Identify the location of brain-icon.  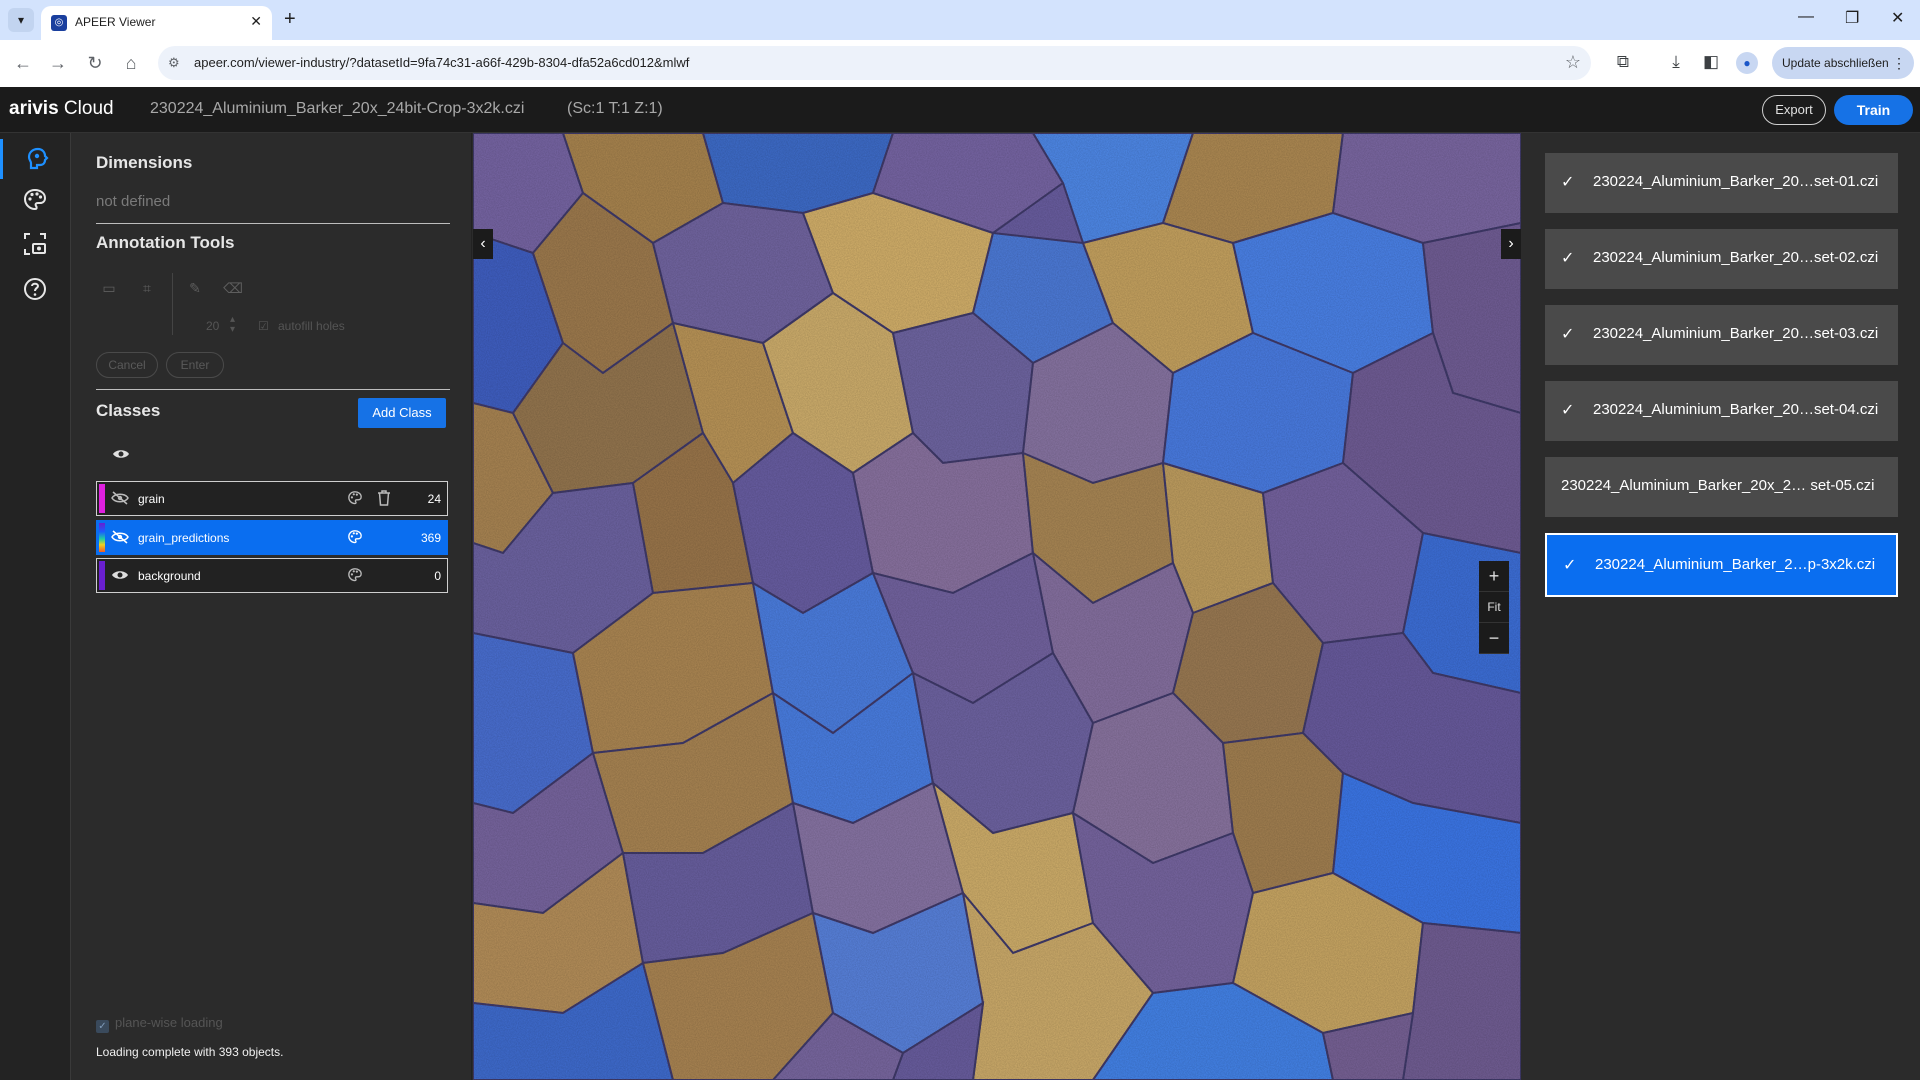
(38, 158).